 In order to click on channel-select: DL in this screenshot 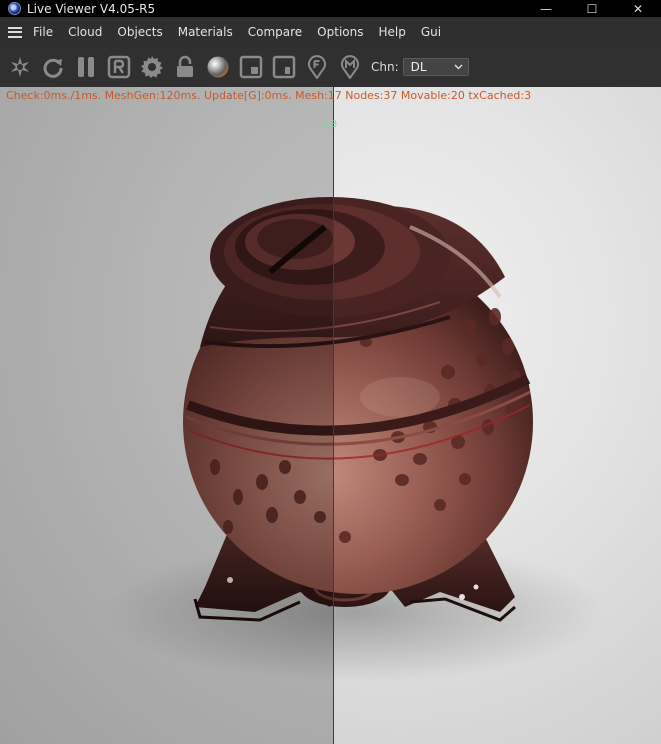, I will do `click(435, 67)`.